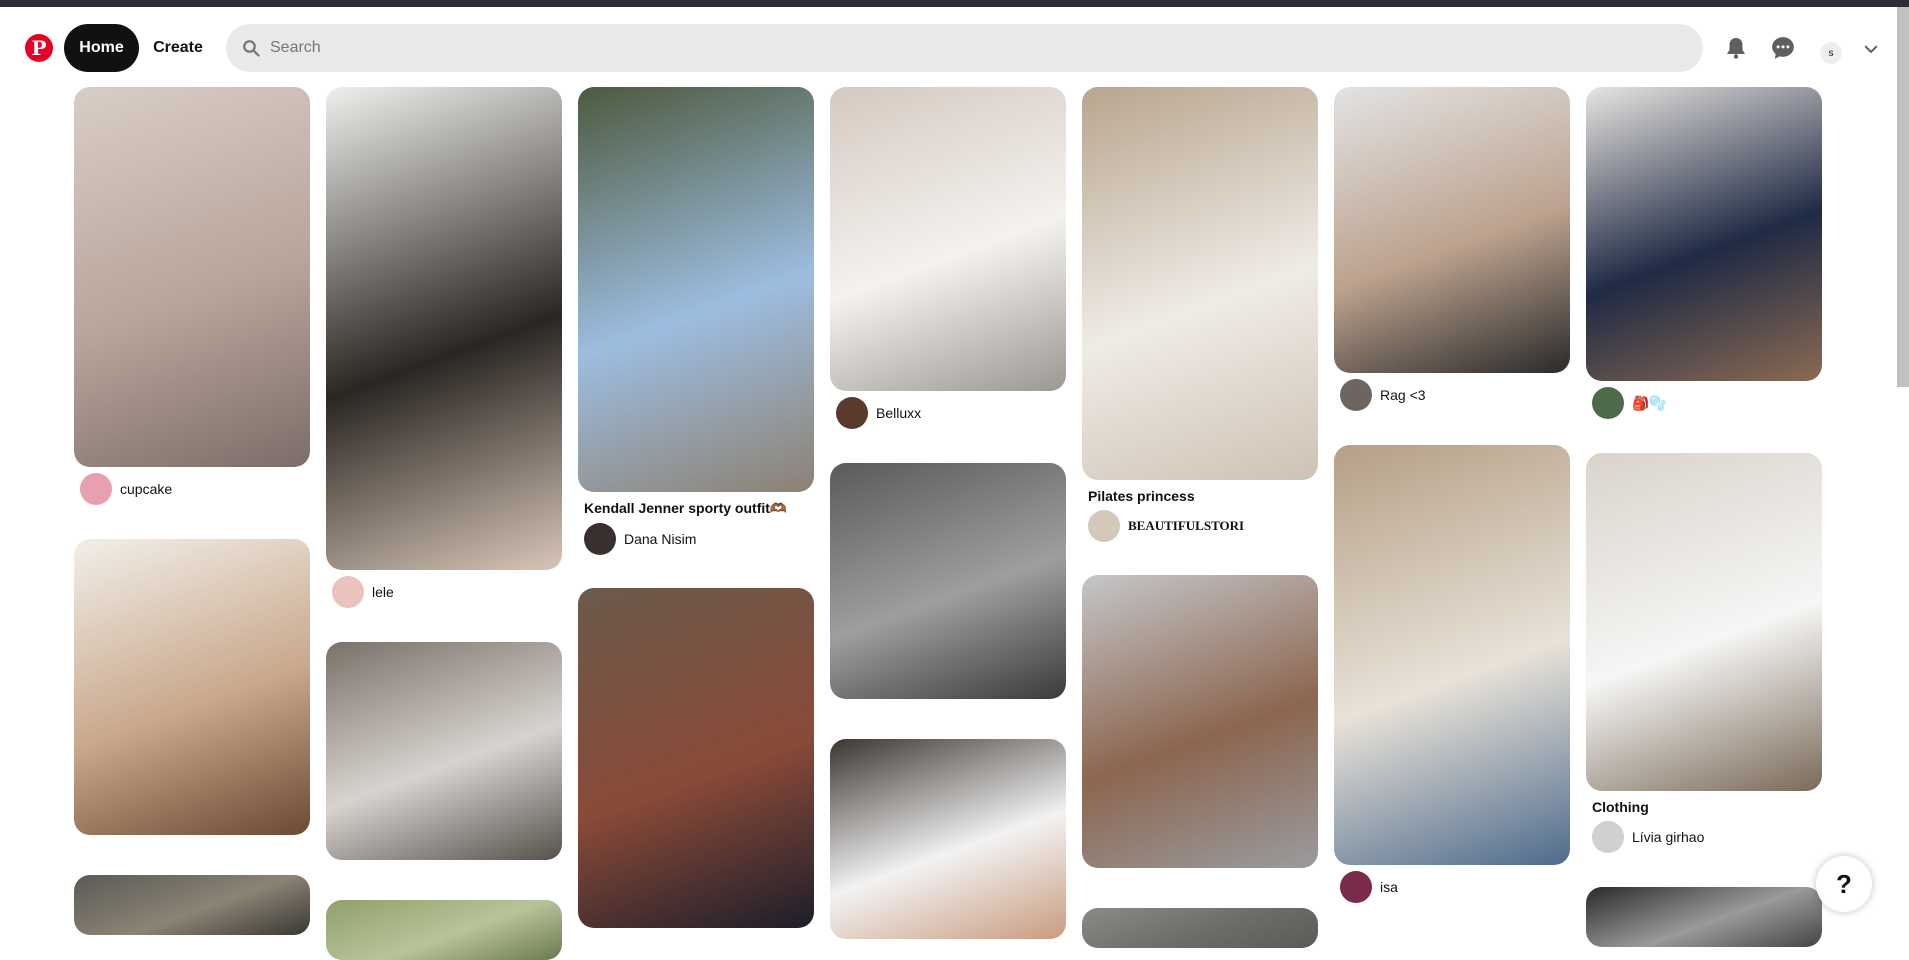  Describe the element at coordinates (1844, 884) in the screenshot. I see `help-button: ?` at that location.